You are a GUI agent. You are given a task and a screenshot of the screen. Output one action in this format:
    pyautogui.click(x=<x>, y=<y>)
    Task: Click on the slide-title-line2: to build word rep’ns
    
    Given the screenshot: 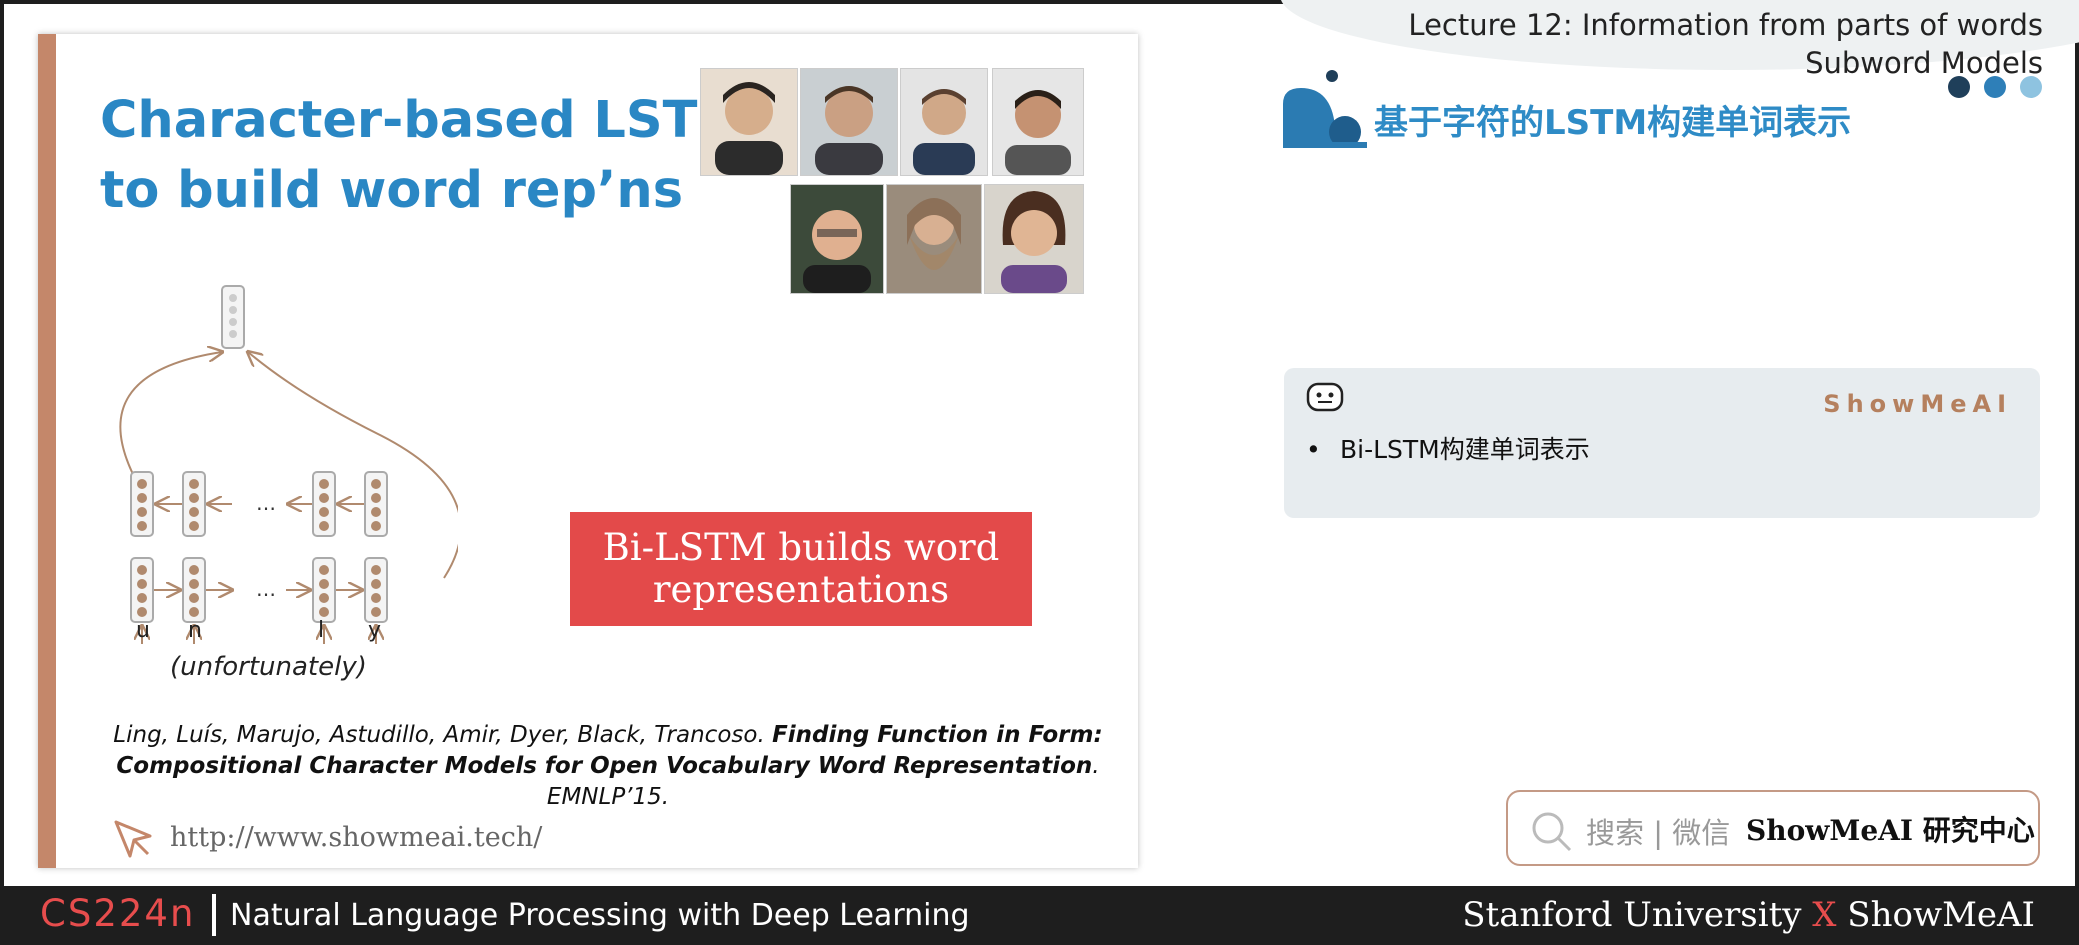 What is the action you would take?
    pyautogui.click(x=392, y=190)
    